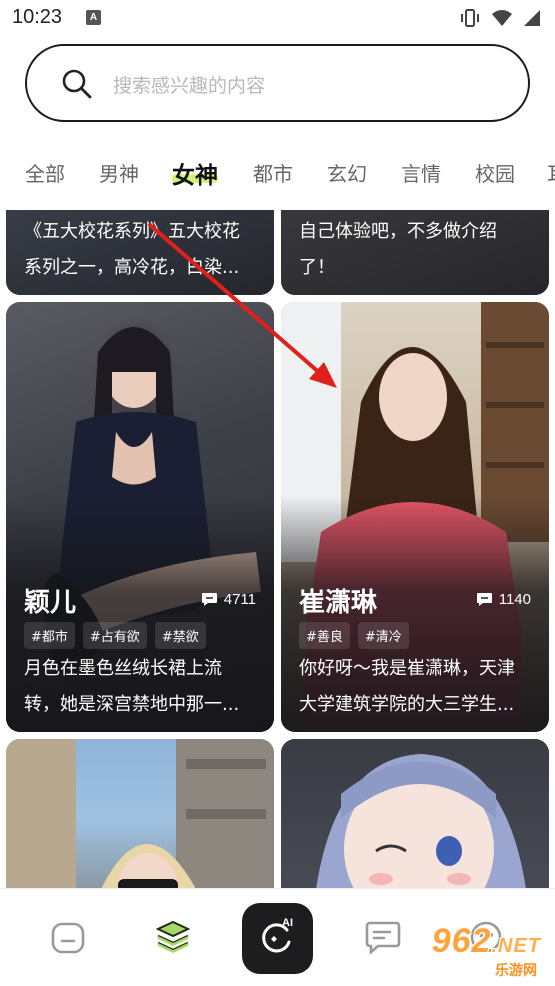 The width and height of the screenshot is (555, 986). I want to click on tab-fantasy: 玄幻, so click(347, 172).